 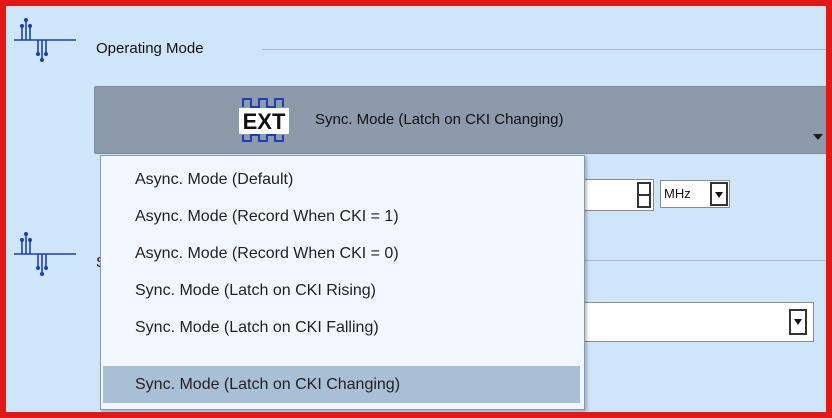 I want to click on ext-clock-icon: EXT, so click(x=264, y=120).